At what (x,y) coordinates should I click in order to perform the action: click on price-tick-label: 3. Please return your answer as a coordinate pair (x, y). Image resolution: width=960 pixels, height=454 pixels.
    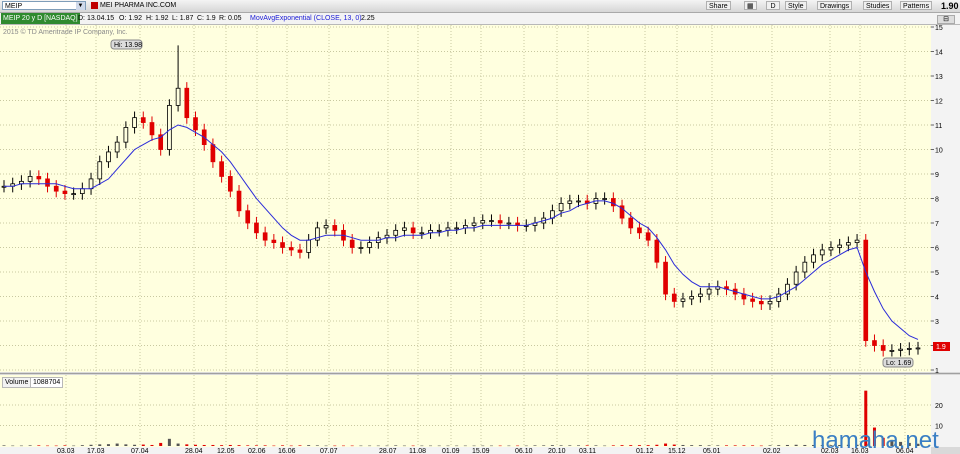
    Looking at the image, I should click on (937, 322).